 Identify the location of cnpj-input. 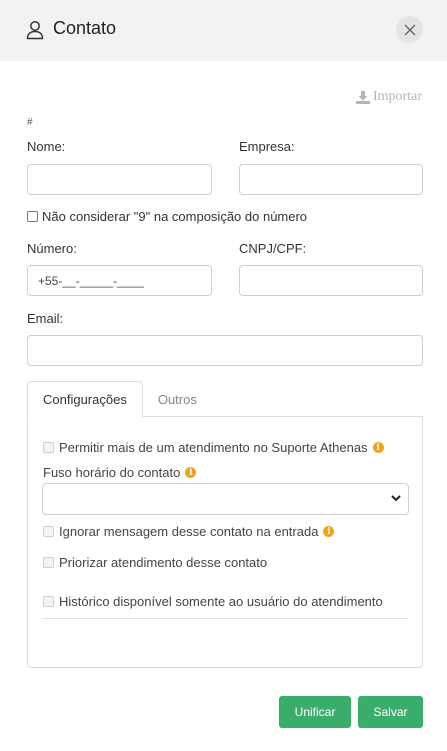
(331, 280).